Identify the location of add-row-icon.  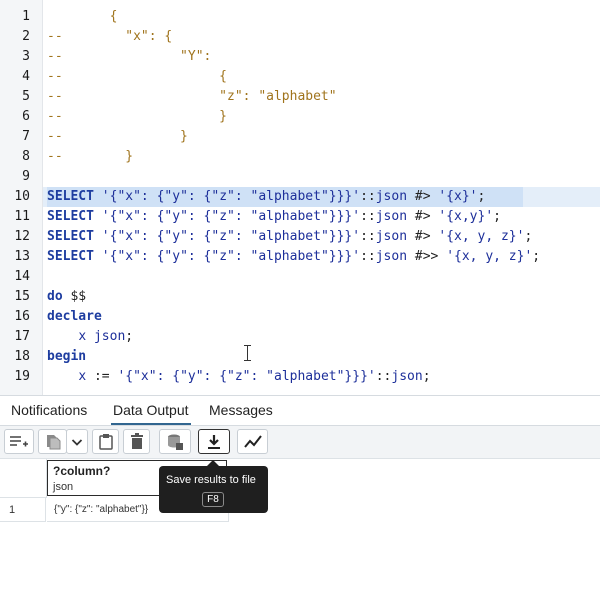
(19, 440).